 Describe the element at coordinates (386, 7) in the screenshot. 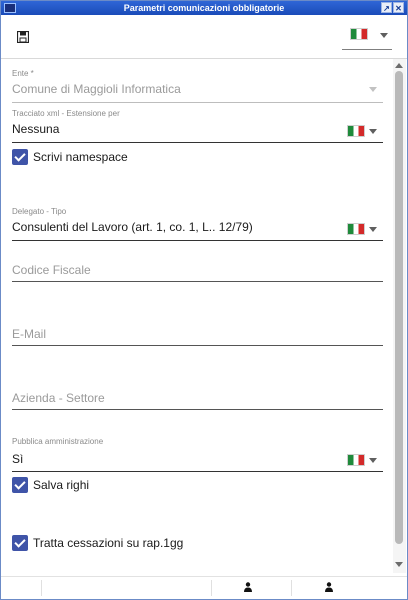

I see `restore-button: ↗` at that location.